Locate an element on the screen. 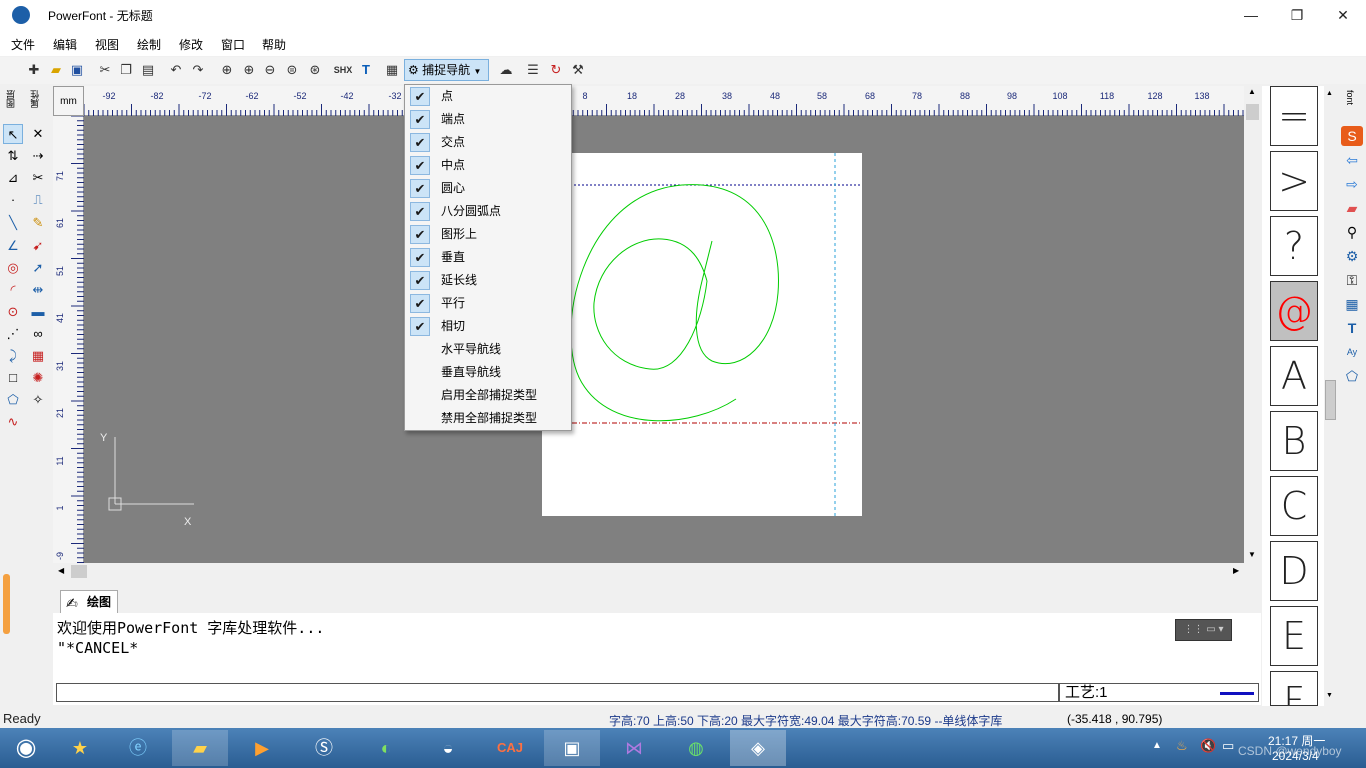  open-folder-icon: ▰ is located at coordinates (56, 70).